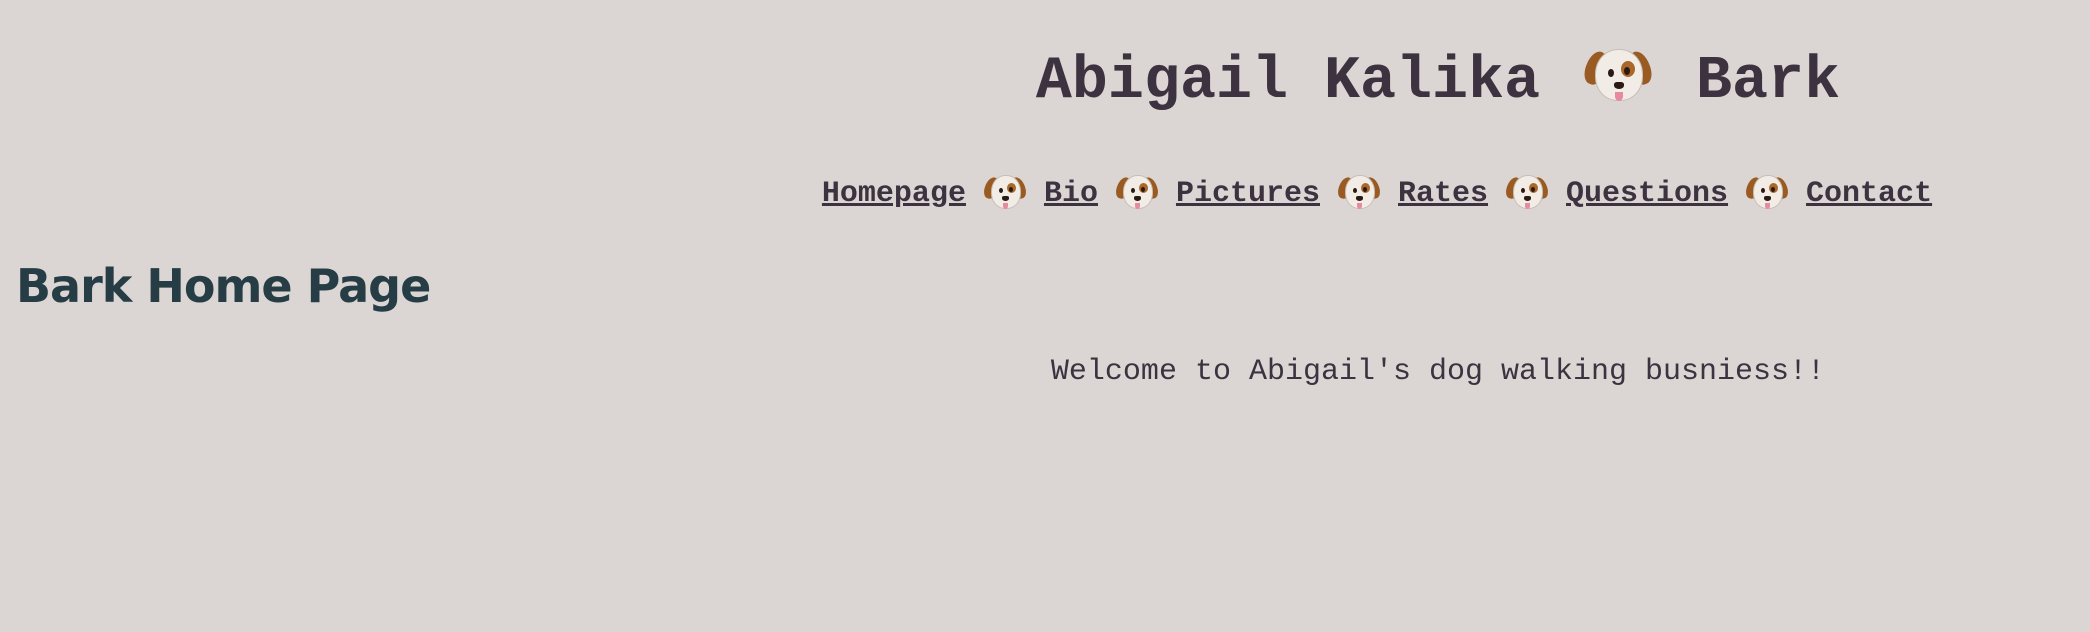  I want to click on nav-link-pictures: Pictures, so click(1248, 194).